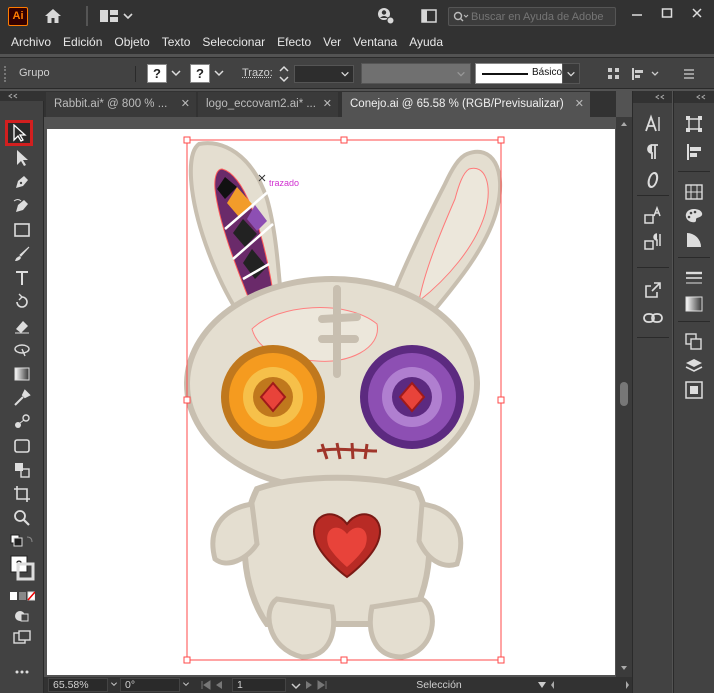 This screenshot has width=714, height=693. What do you see at coordinates (19, 133) in the screenshot?
I see `selection-tool` at bounding box center [19, 133].